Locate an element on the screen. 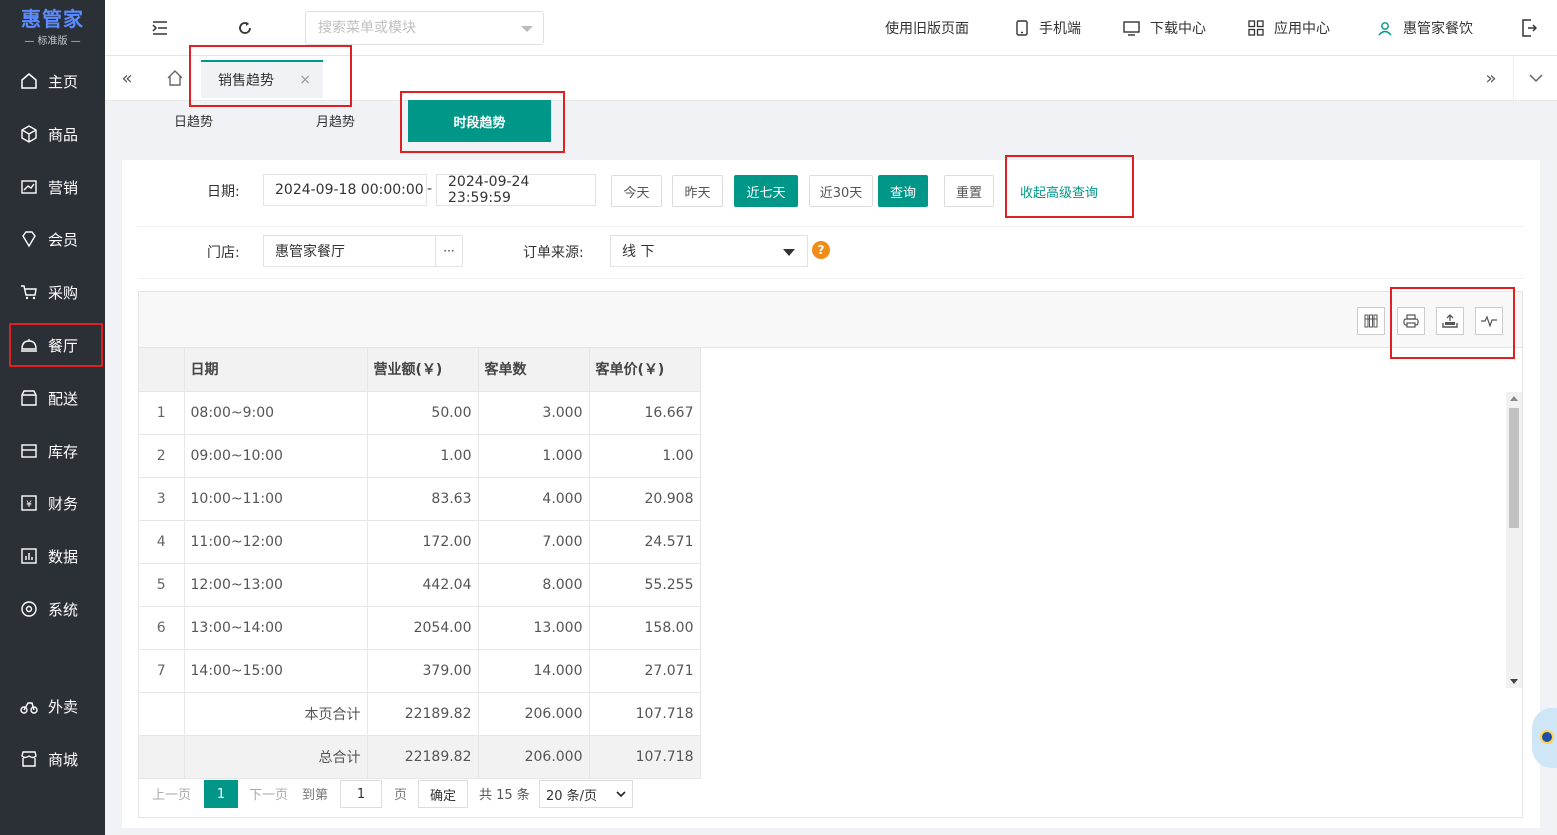 The width and height of the screenshot is (1557, 835). columns-filter-icon is located at coordinates (1371, 321).